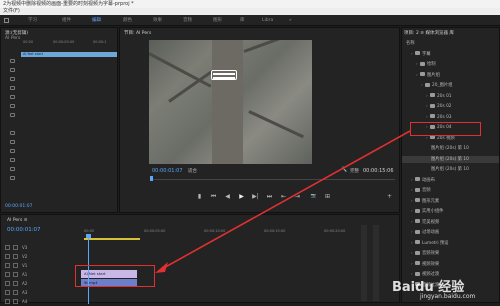 The width and height of the screenshot is (500, 306). Describe the element at coordinates (450, 180) in the screenshot. I see `project-item: › 动画布` at that location.